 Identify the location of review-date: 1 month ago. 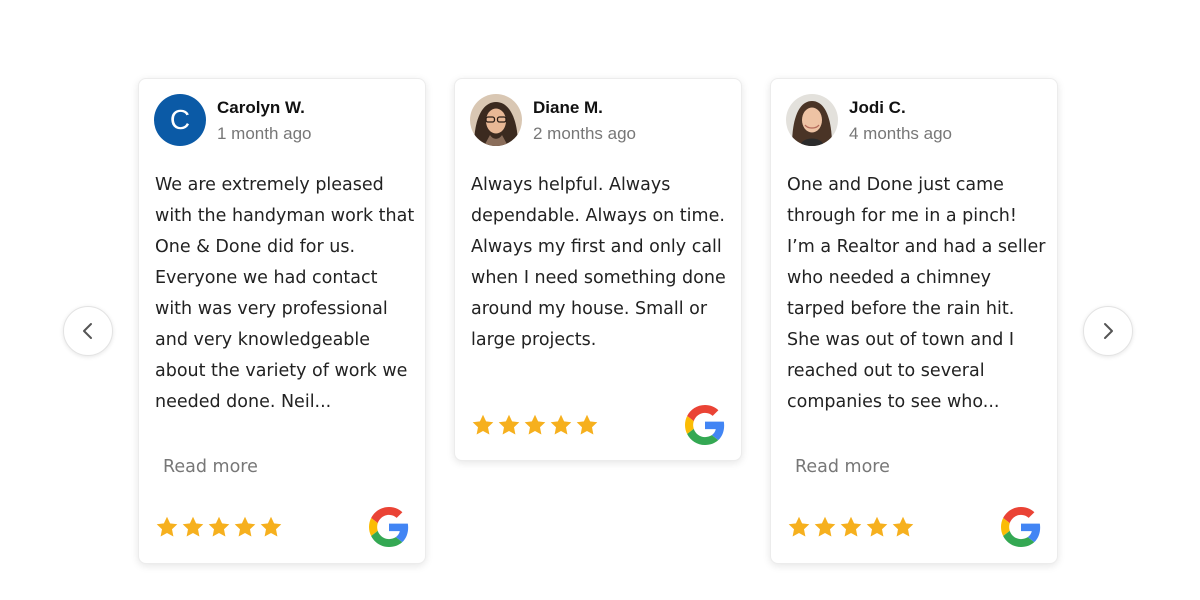
(264, 133).